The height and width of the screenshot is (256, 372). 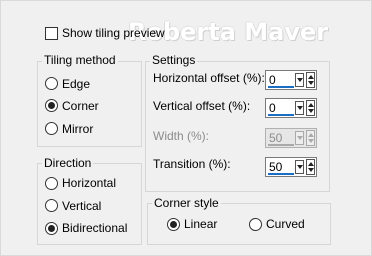 What do you see at coordinates (113, 33) in the screenshot?
I see `show-tiling-preview-label: Show tiling preview` at bounding box center [113, 33].